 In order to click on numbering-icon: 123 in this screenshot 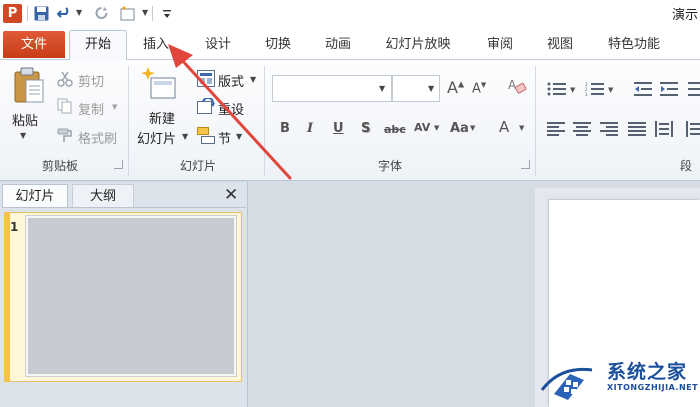, I will do `click(595, 90)`.